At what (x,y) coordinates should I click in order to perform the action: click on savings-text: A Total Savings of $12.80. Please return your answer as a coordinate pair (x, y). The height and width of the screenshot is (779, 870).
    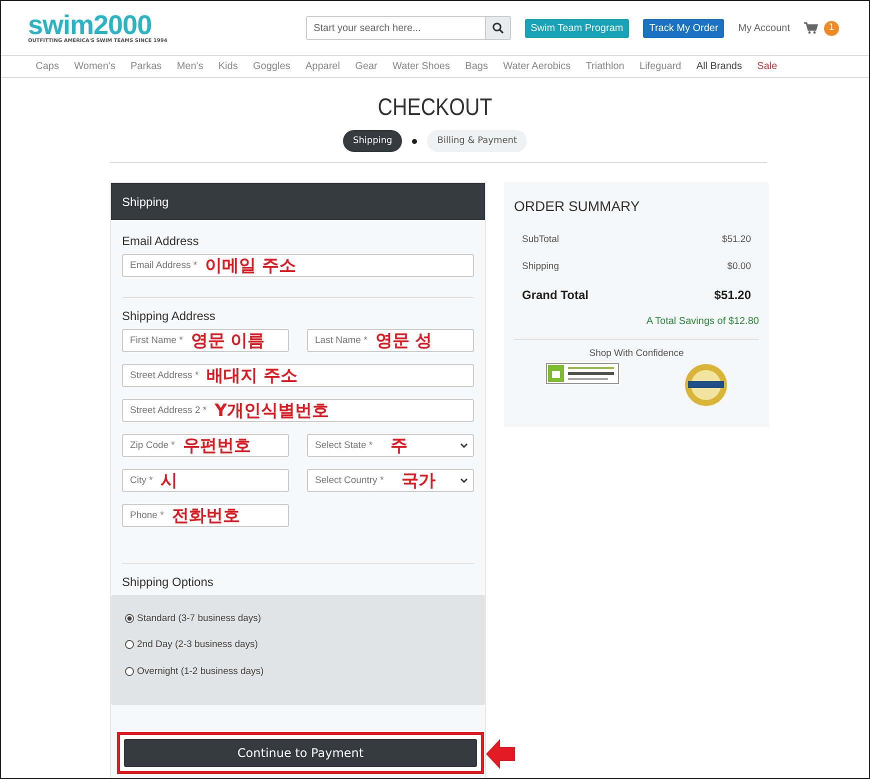
    Looking at the image, I should click on (702, 321).